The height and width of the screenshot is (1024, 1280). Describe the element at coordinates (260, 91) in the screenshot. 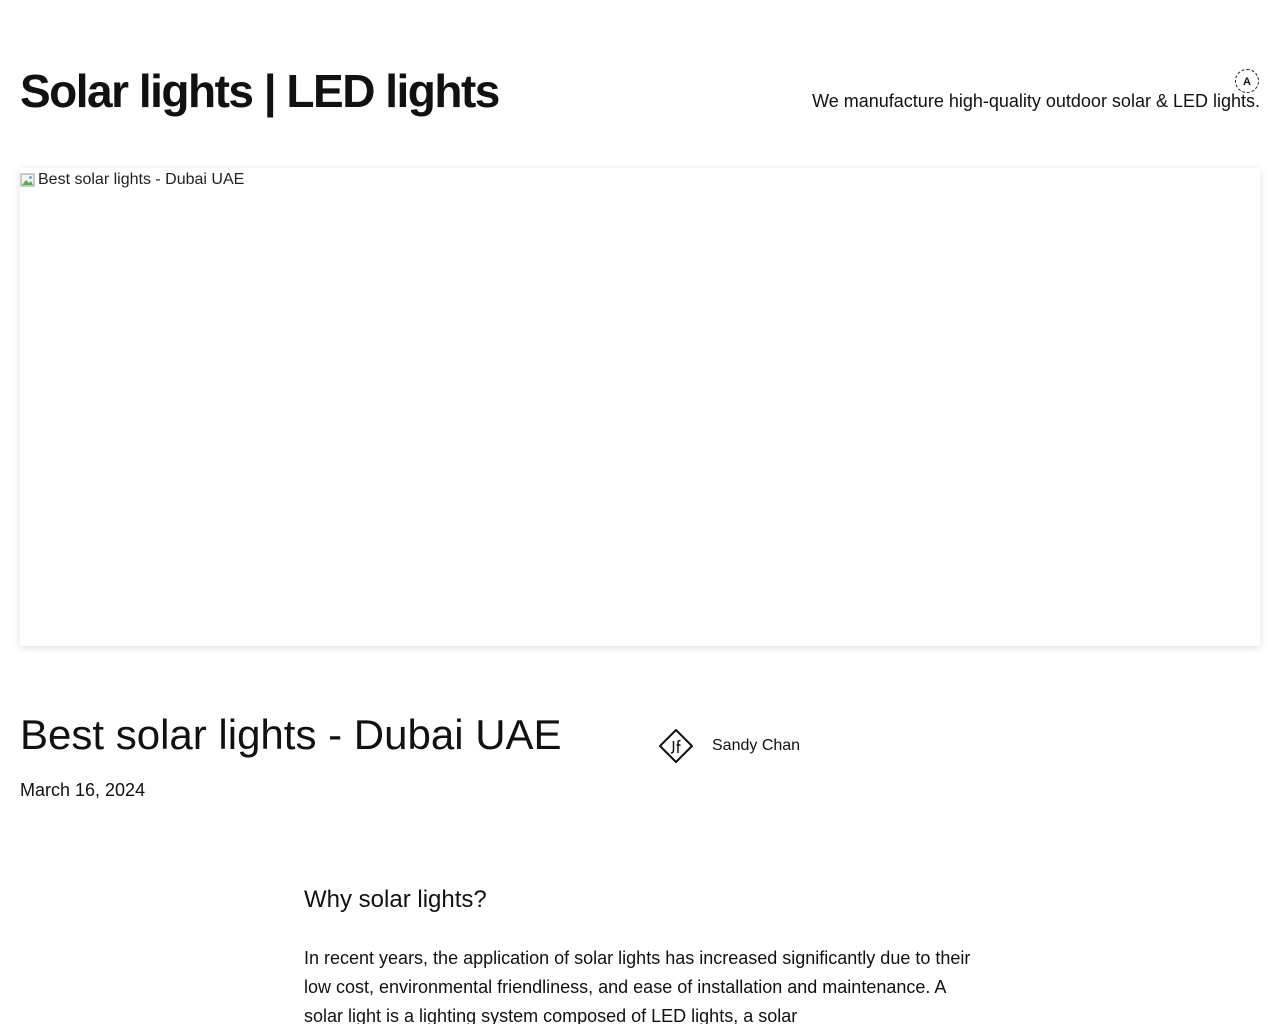

I see `site-title: Solar lights | LED lights` at that location.